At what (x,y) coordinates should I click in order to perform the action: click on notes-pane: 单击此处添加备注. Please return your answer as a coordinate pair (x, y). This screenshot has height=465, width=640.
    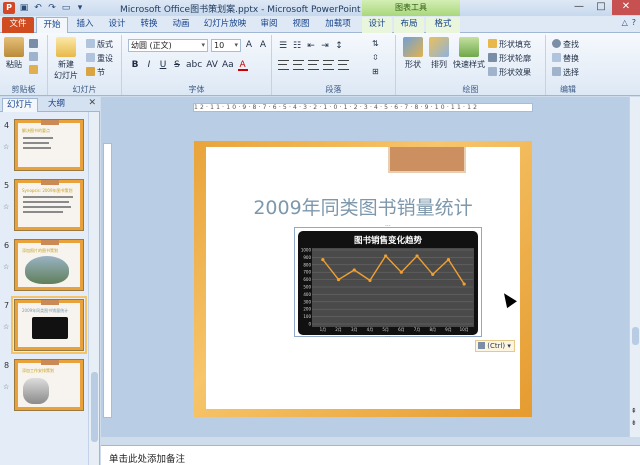
    Looking at the image, I should click on (370, 455).